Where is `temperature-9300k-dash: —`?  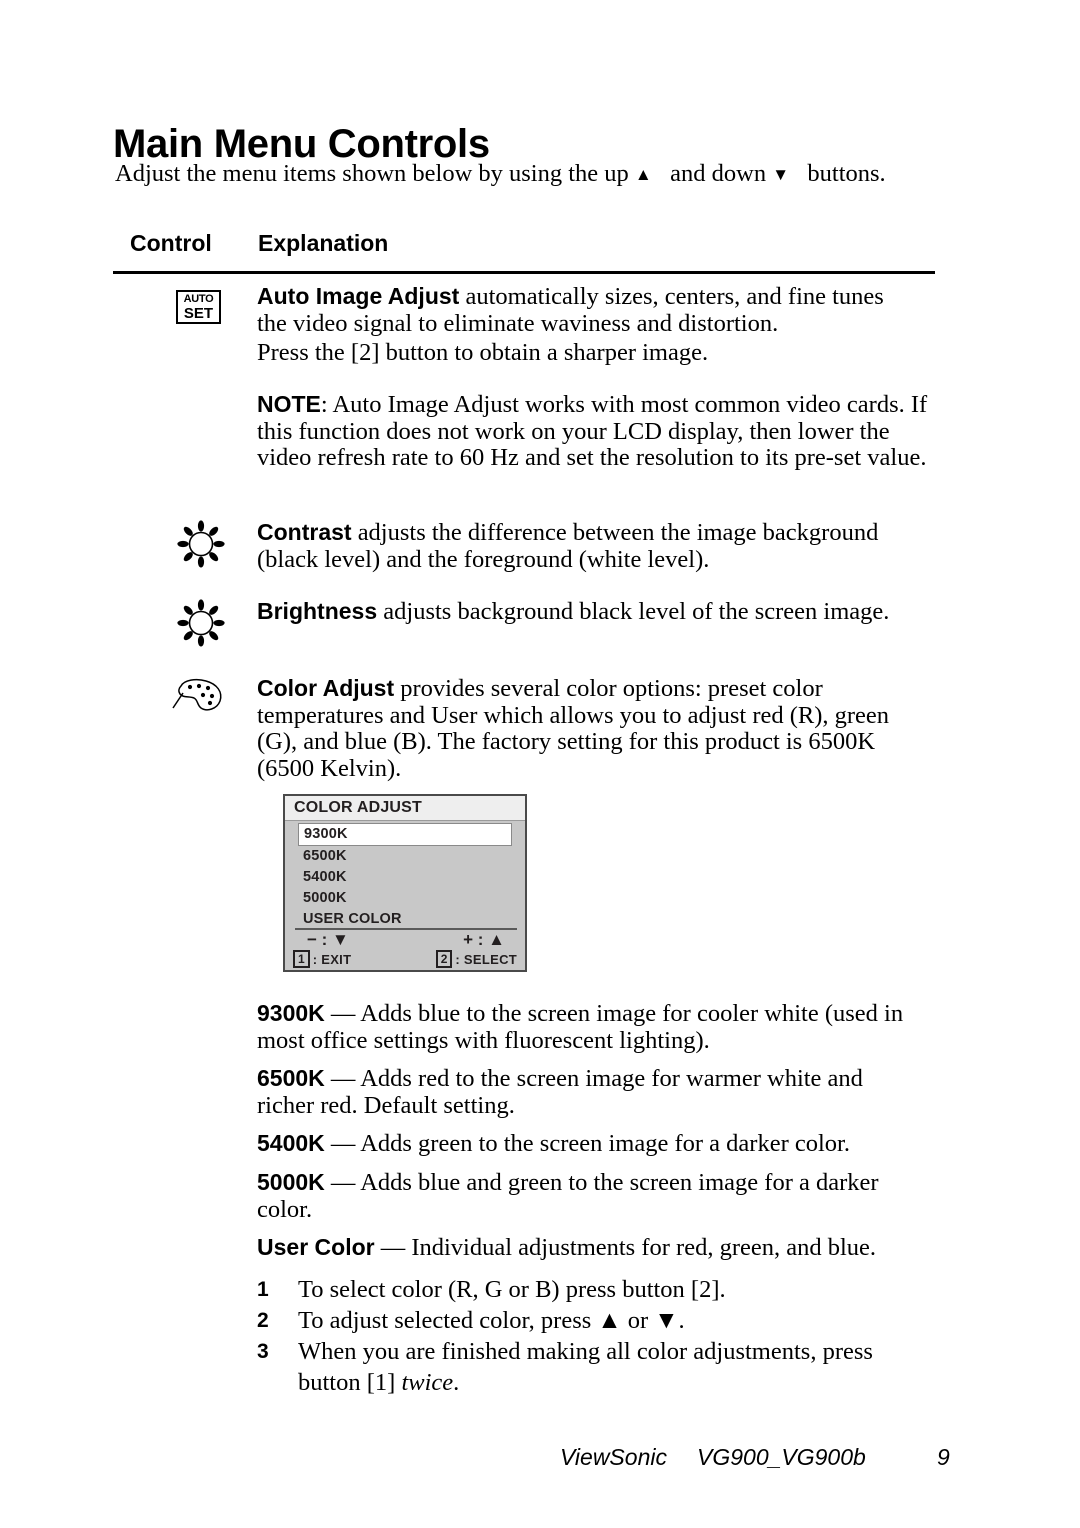 temperature-9300k-dash: — is located at coordinates (342, 1013).